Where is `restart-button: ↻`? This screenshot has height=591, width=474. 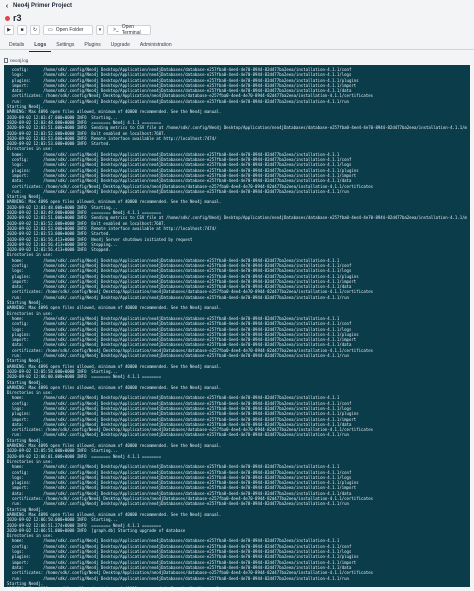
restart-button: ↻ is located at coordinates (35, 30).